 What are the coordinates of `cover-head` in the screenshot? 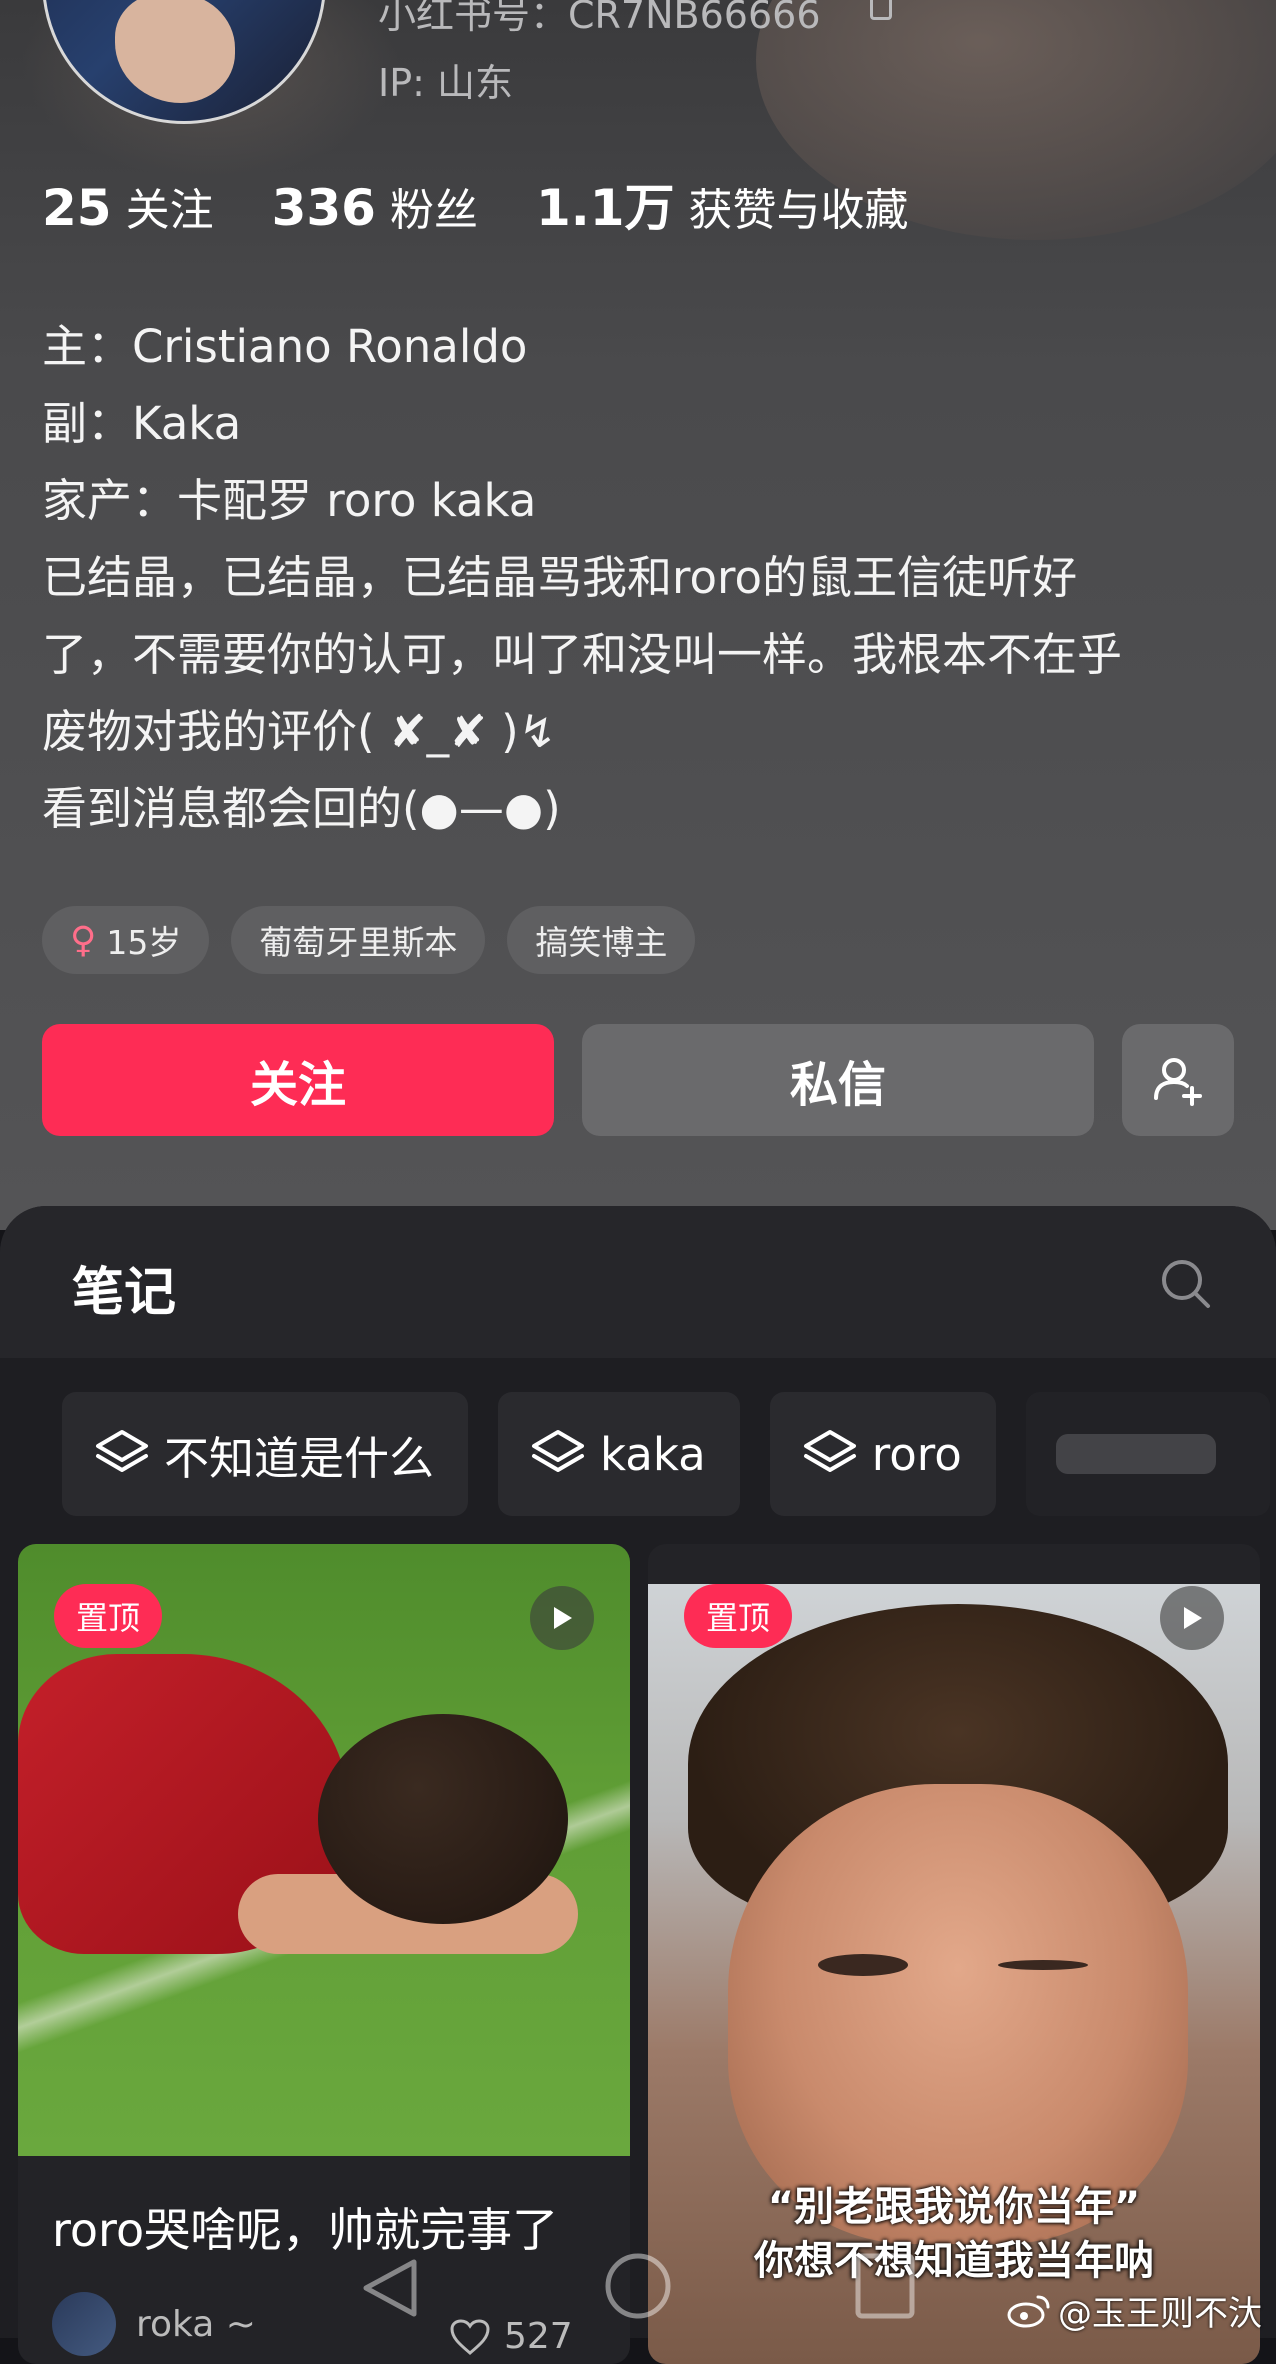 It's located at (443, 1819).